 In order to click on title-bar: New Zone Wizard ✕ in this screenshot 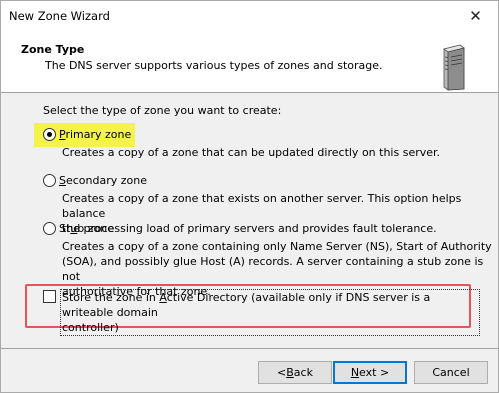, I will do `click(249, 16)`.